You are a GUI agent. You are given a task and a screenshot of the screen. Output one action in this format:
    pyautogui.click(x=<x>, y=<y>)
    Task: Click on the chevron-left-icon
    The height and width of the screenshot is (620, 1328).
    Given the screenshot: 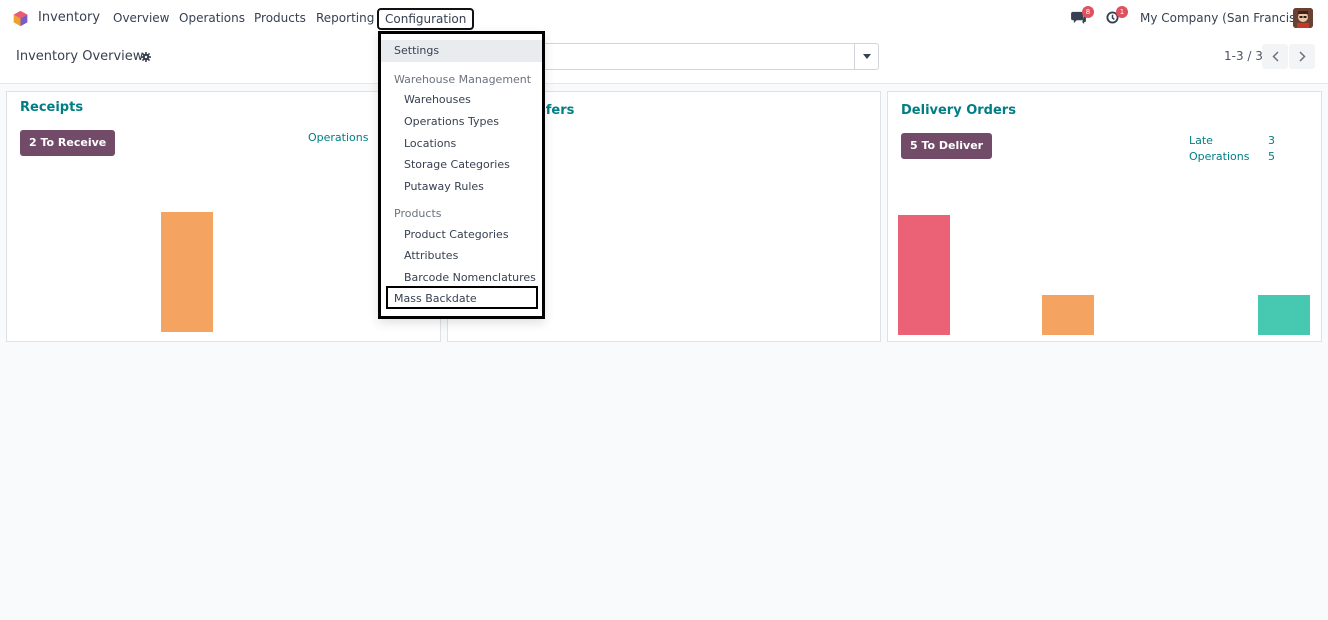 What is the action you would take?
    pyautogui.click(x=1275, y=56)
    